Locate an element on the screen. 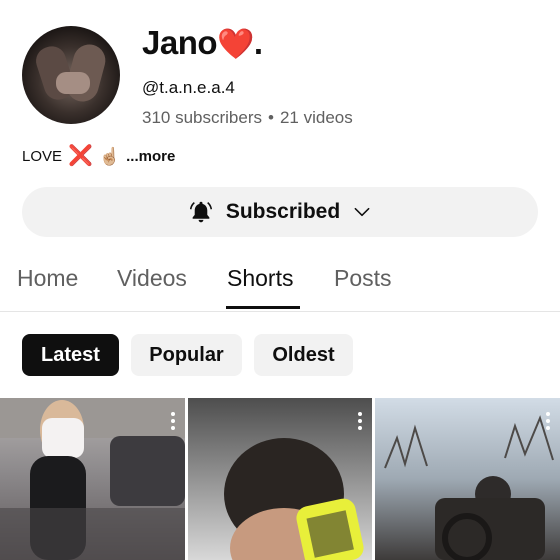 The width and height of the screenshot is (560, 560). channel-name: Jano❤️. is located at coordinates (202, 43).